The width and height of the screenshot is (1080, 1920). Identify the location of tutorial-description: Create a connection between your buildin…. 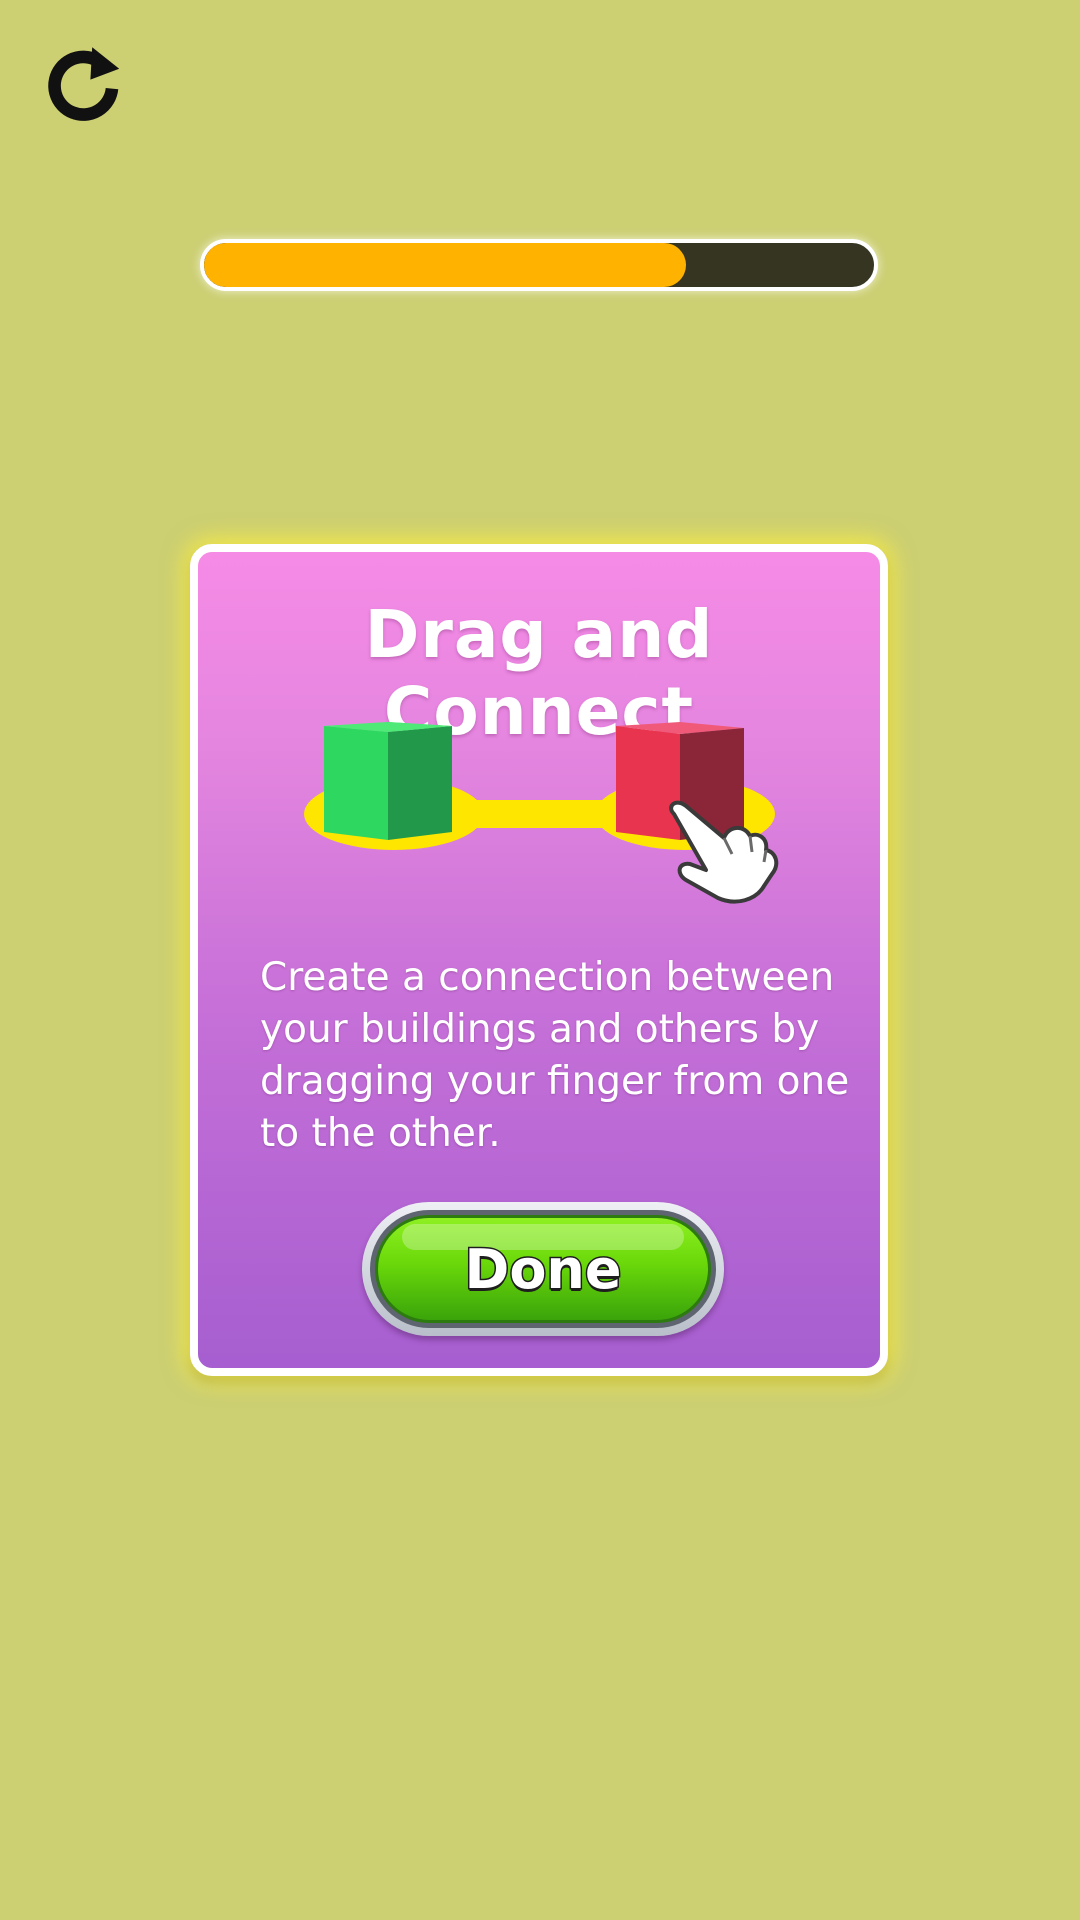
(555, 1055).